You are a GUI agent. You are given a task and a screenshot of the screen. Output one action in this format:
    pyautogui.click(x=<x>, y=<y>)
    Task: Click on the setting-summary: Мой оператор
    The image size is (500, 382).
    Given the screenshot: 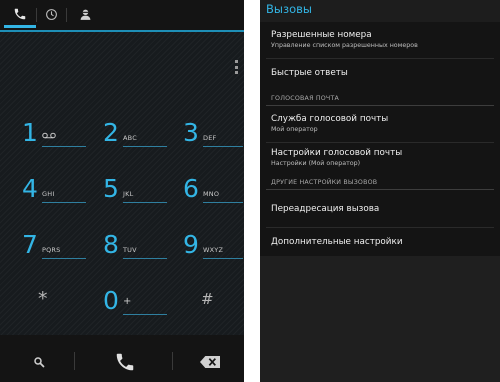 What is the action you would take?
    pyautogui.click(x=294, y=129)
    